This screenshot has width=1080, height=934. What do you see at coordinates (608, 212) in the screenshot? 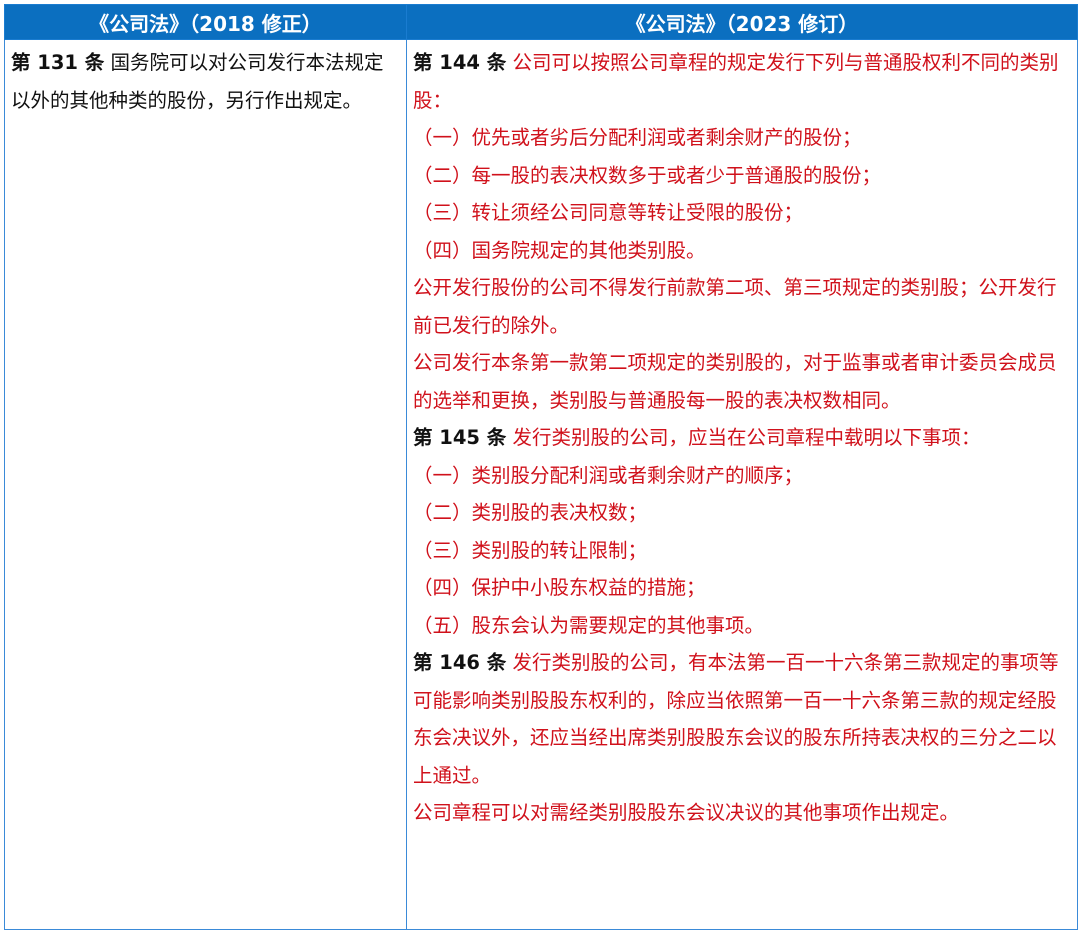
I see `article-144-item: （三）转让须经公司同意等转让受限的股份；` at bounding box center [608, 212].